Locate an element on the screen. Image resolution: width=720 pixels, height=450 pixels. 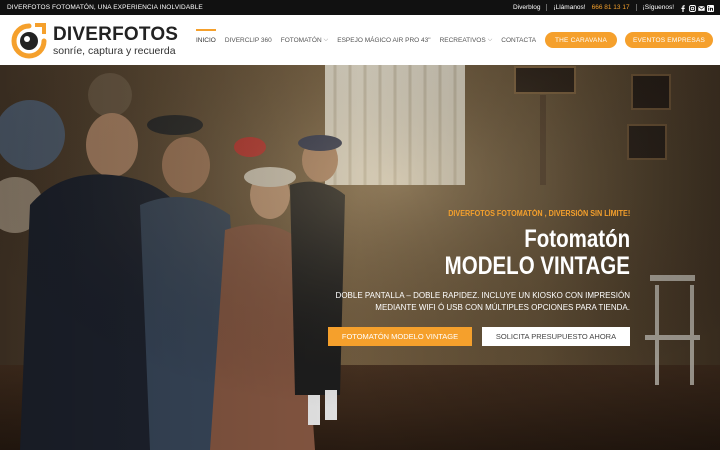
nav-item-espejo-magico: ESPEJO MÁGICO AIR PRO 43" is located at coordinates (383, 40).